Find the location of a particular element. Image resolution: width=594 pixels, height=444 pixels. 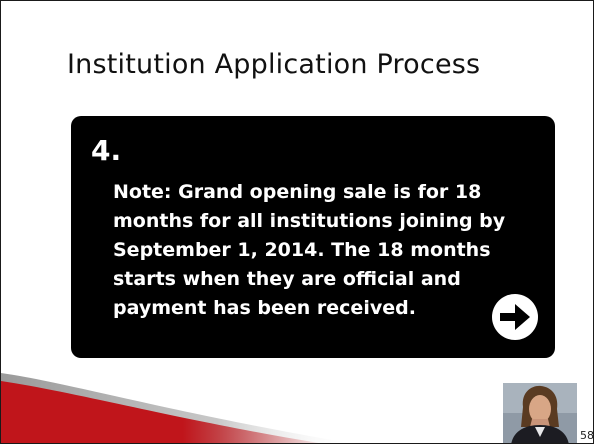

next-arrow-button is located at coordinates (515, 317).